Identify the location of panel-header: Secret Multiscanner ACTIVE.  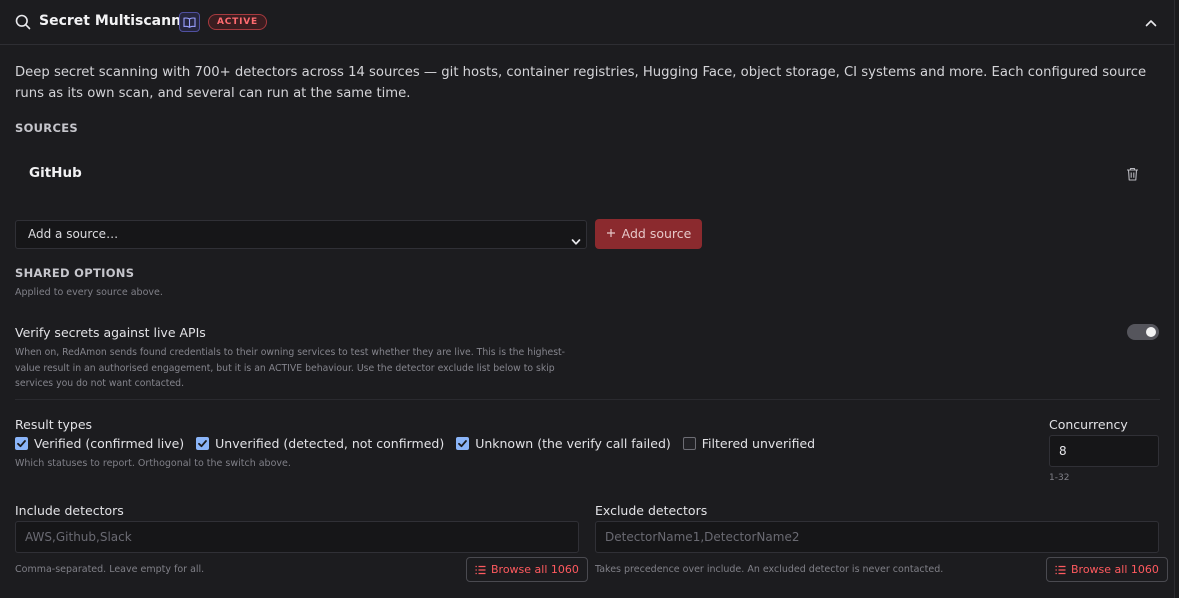
(587, 22).